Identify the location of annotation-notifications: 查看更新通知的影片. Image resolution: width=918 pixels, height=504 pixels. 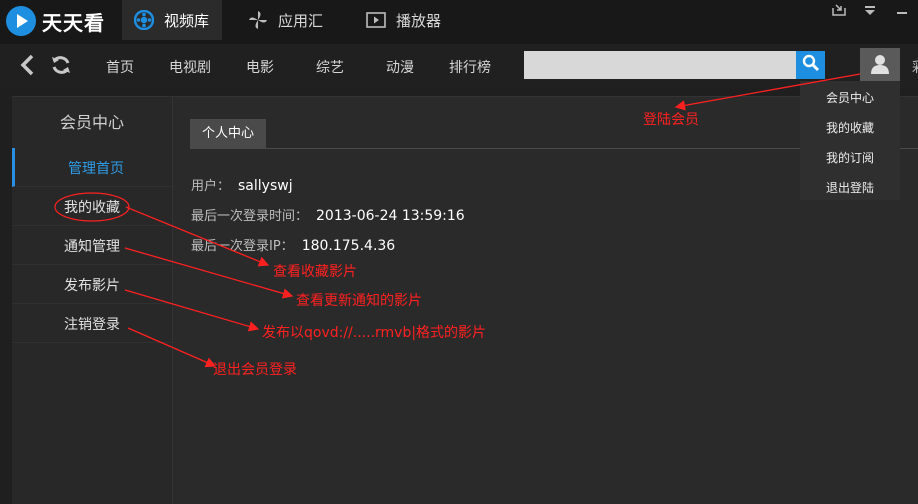
(359, 301).